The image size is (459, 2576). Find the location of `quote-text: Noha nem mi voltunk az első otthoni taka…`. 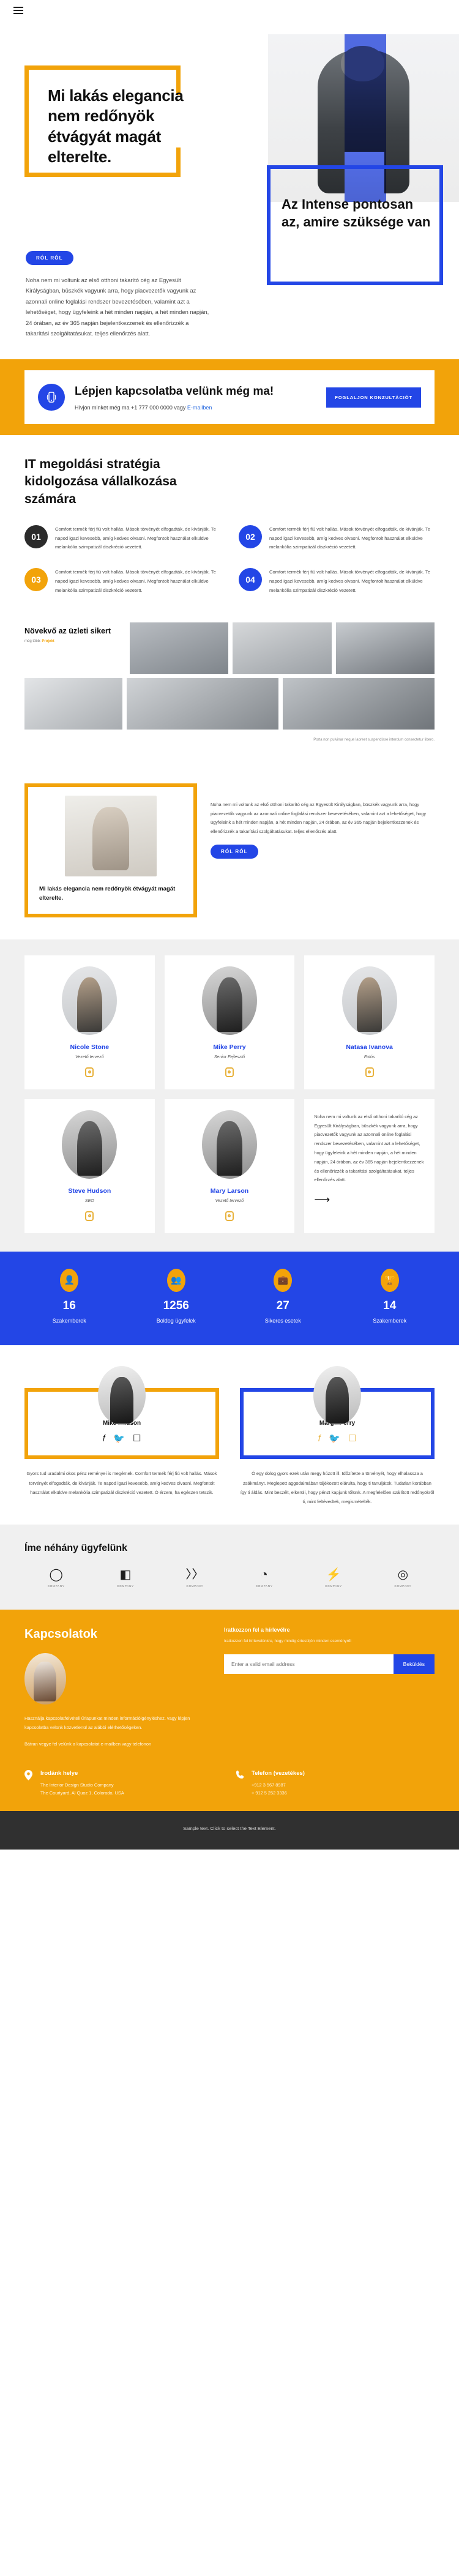

quote-text: Noha nem mi voltunk az első otthoni taka… is located at coordinates (319, 818).